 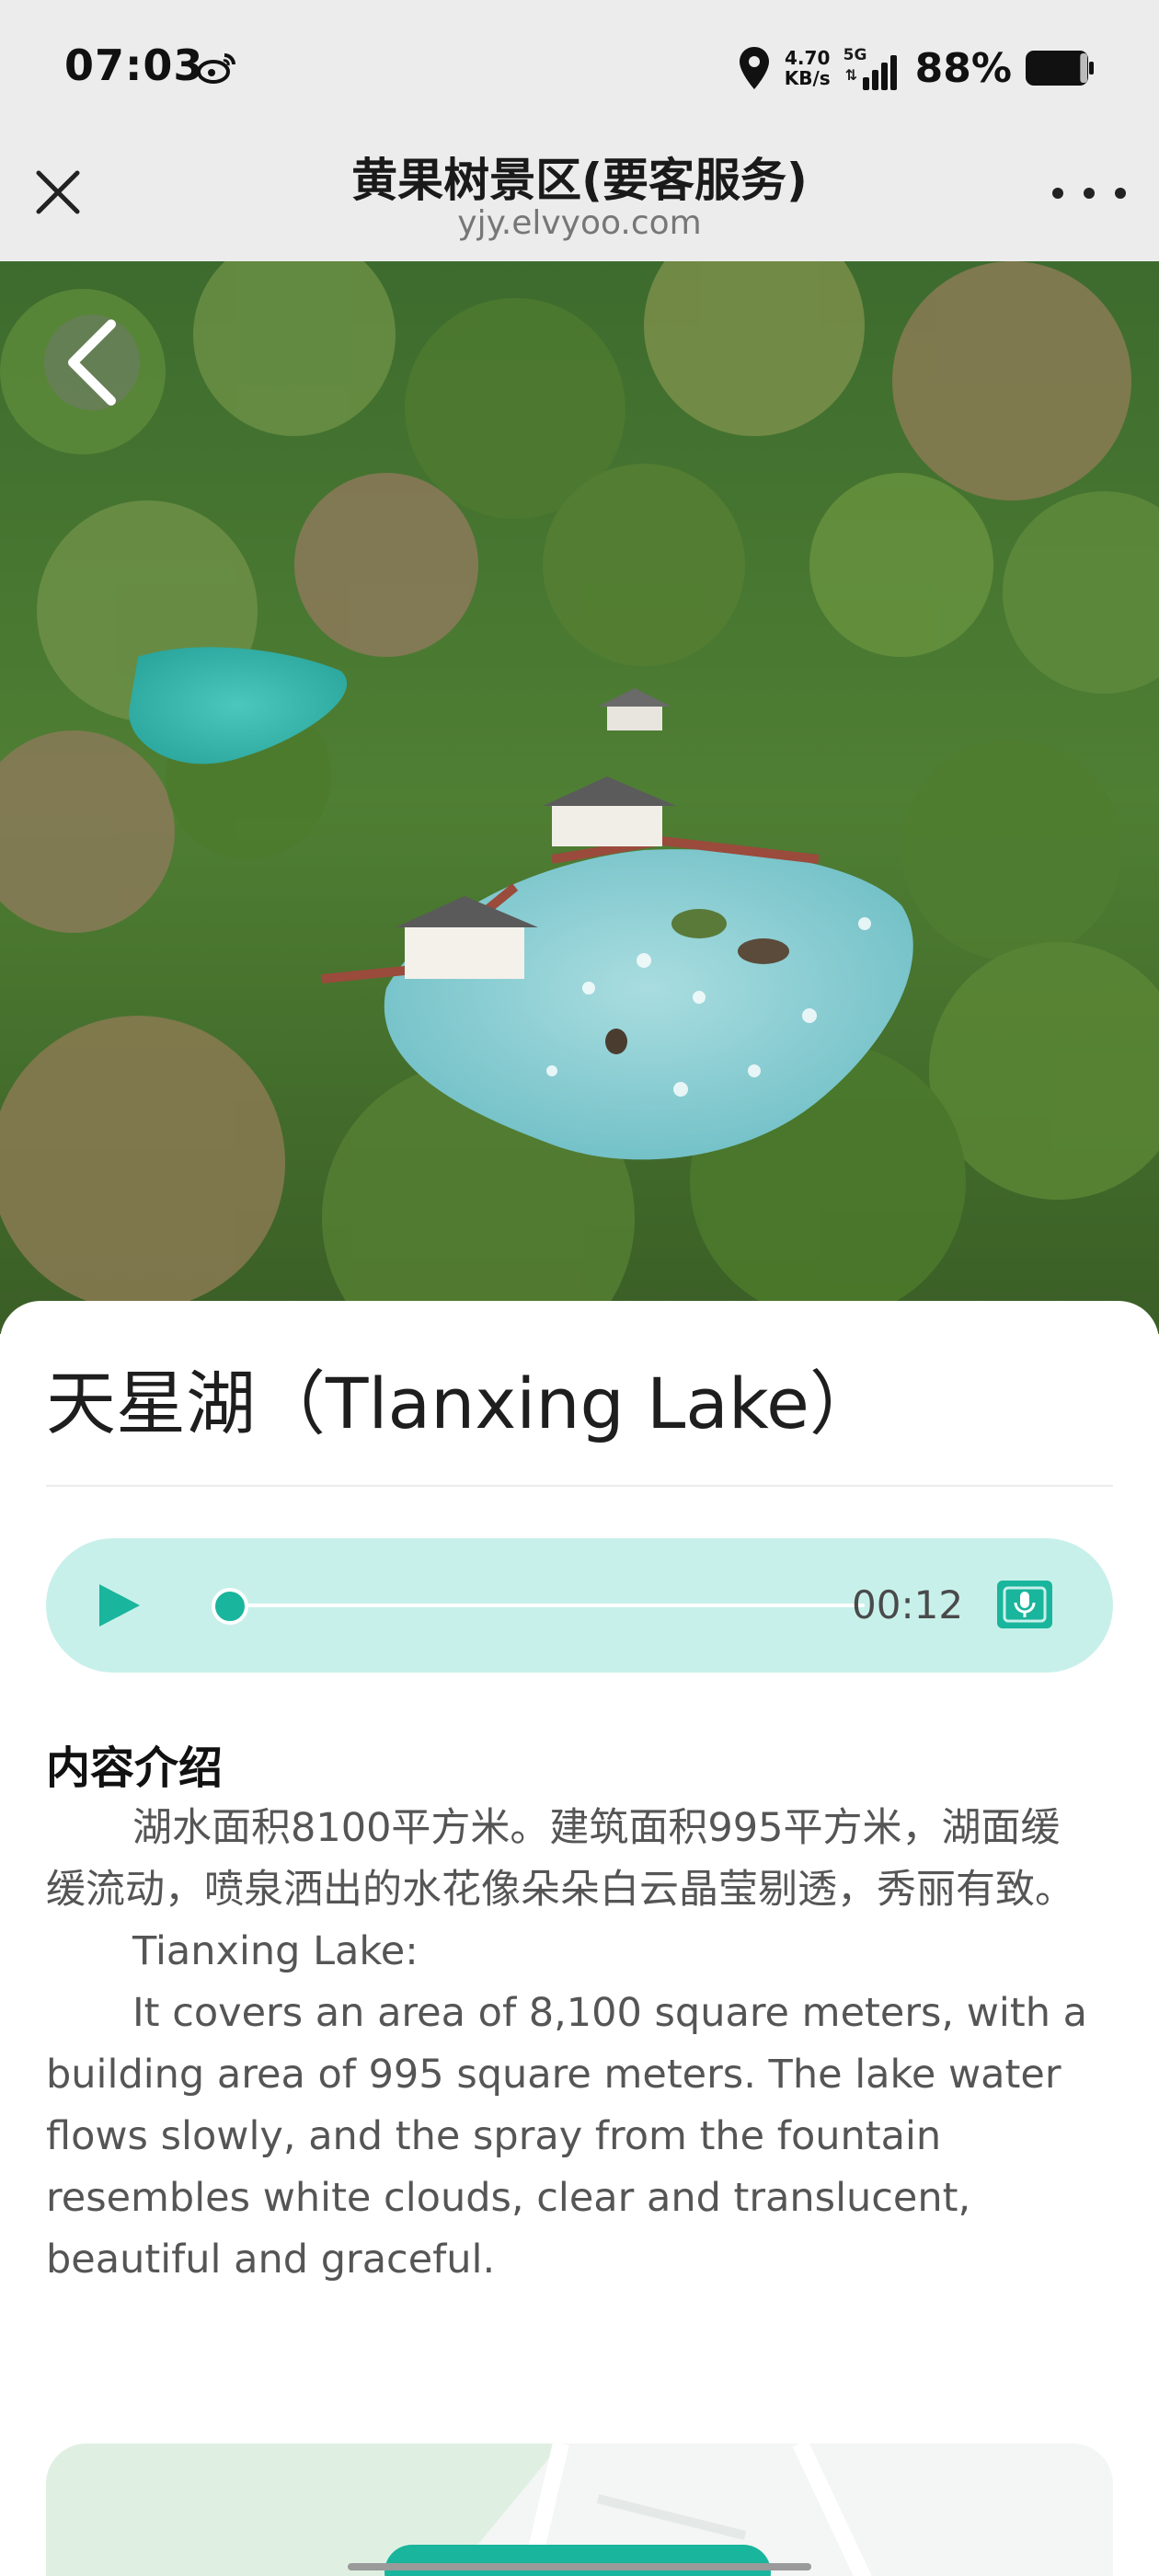 What do you see at coordinates (230, 1606) in the screenshot?
I see `audio-progress-knob` at bounding box center [230, 1606].